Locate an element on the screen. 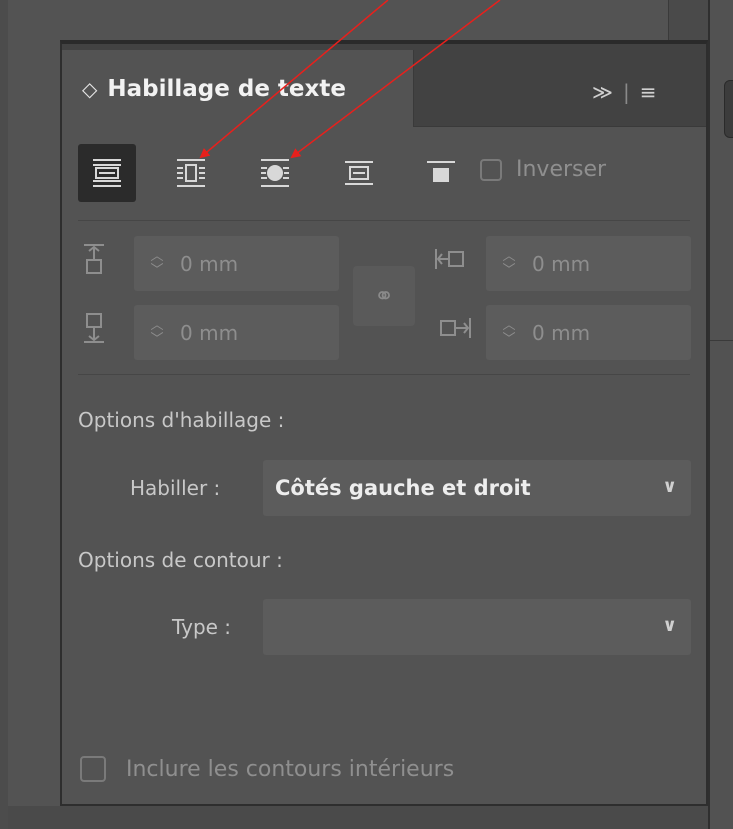  jump-to-next-column-button is located at coordinates (441, 173).